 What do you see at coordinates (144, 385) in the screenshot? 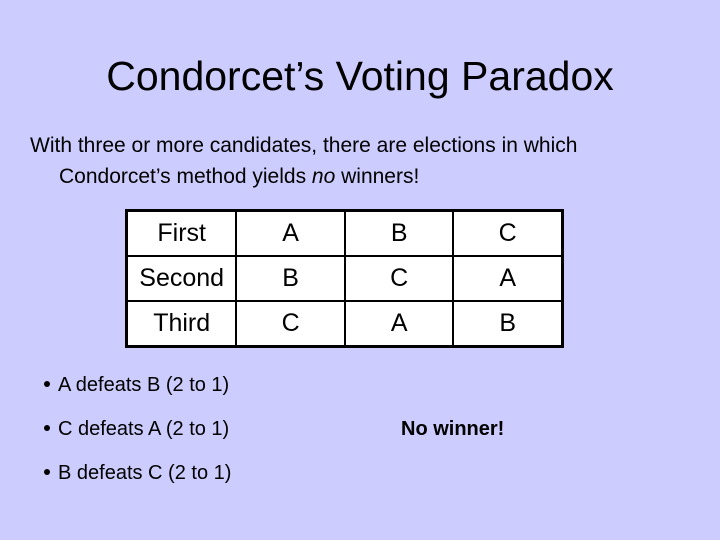
I see `bullet-text: A defeats B (2 to 1)` at bounding box center [144, 385].